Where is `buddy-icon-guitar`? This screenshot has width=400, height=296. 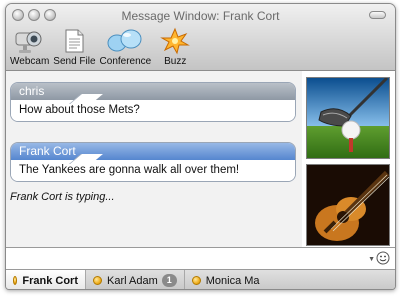
buddy-icon-guitar is located at coordinates (348, 205).